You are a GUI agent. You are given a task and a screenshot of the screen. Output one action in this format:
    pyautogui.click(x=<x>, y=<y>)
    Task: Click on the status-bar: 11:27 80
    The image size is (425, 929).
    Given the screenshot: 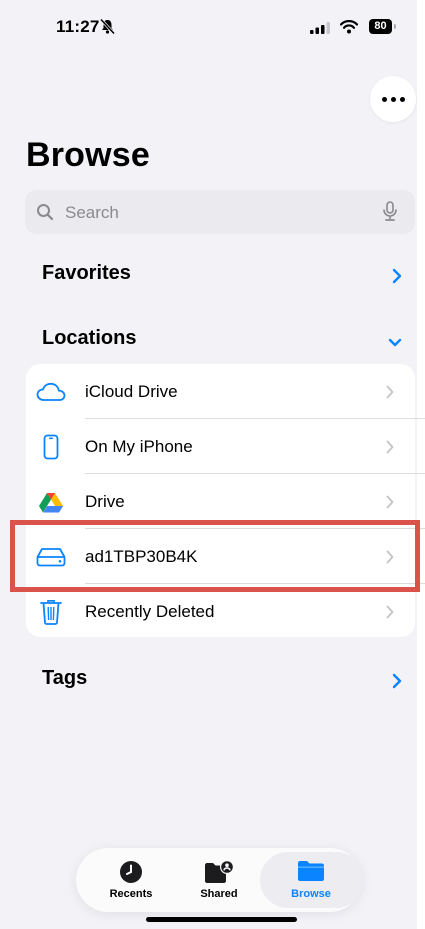 What is the action you would take?
    pyautogui.click(x=212, y=27)
    